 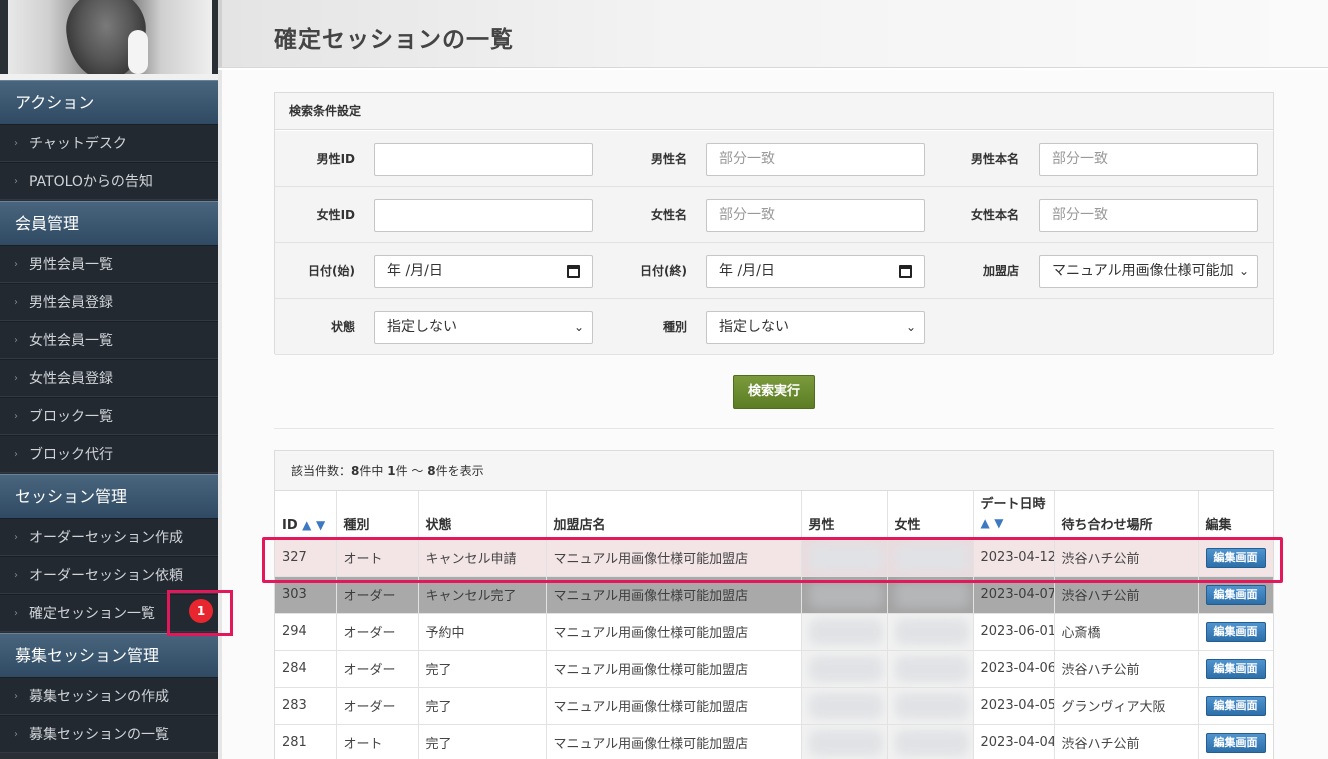 I want to click on col-date: デート日時 ▲ ▼, so click(x=1014, y=515).